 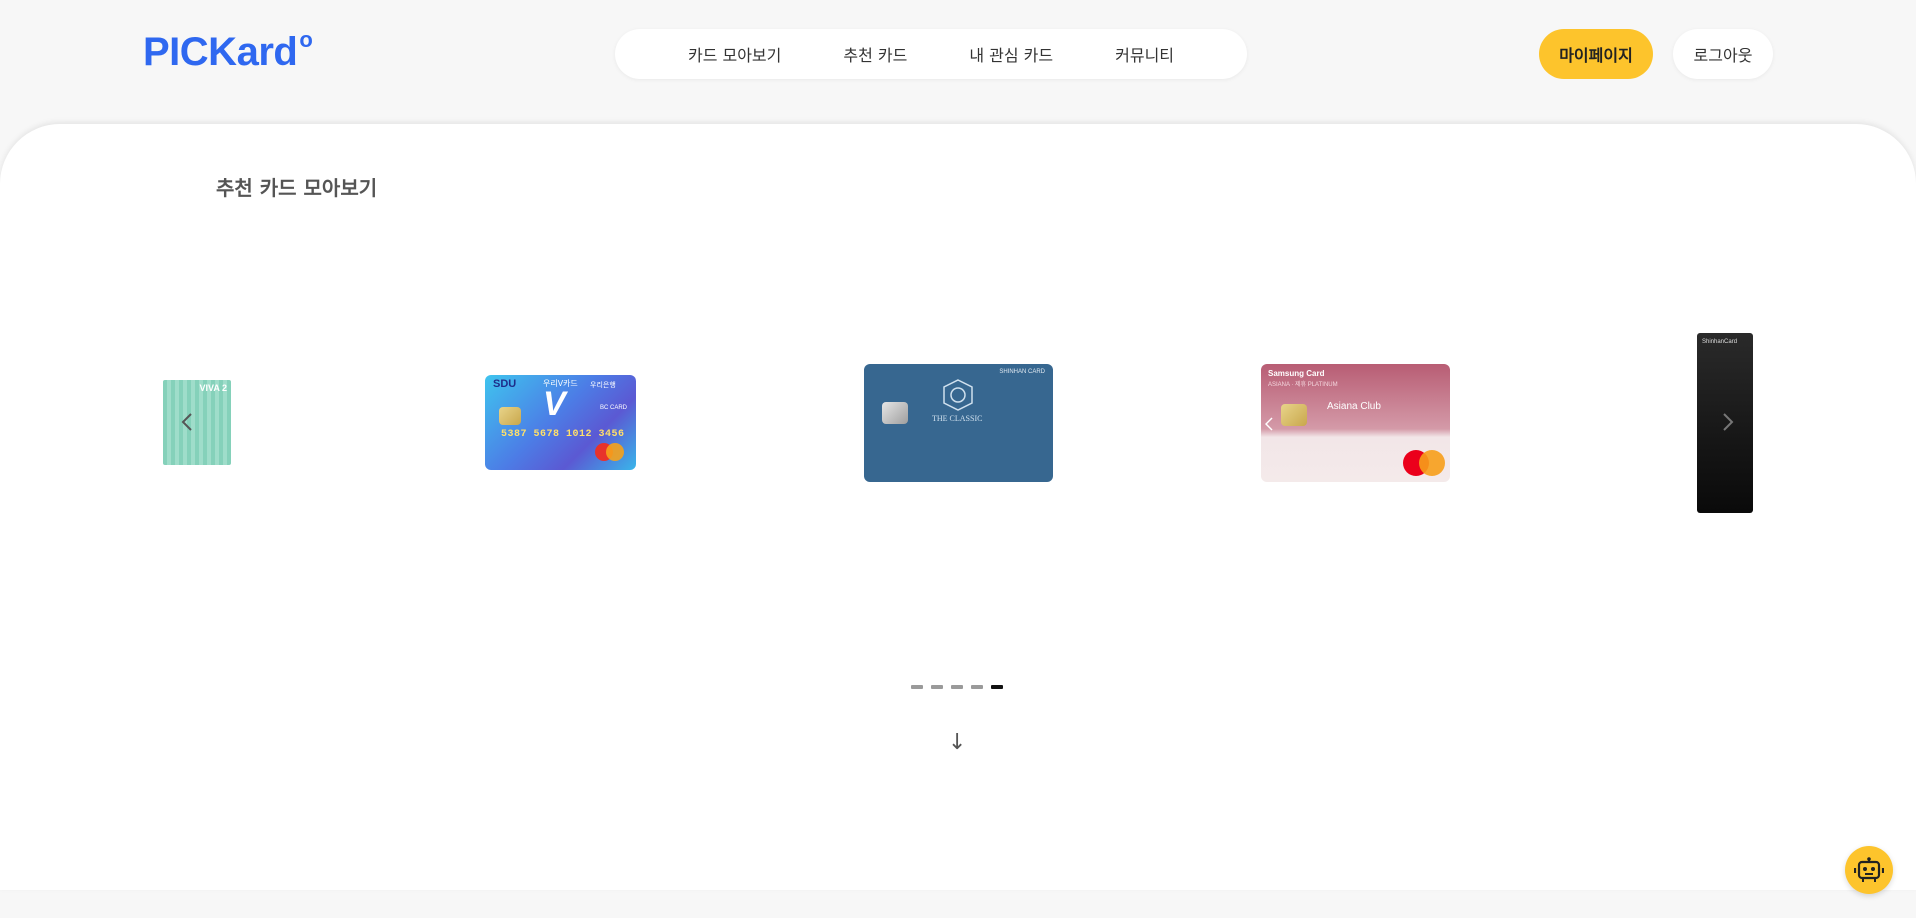 I want to click on carousel-pagination, so click(x=957, y=687).